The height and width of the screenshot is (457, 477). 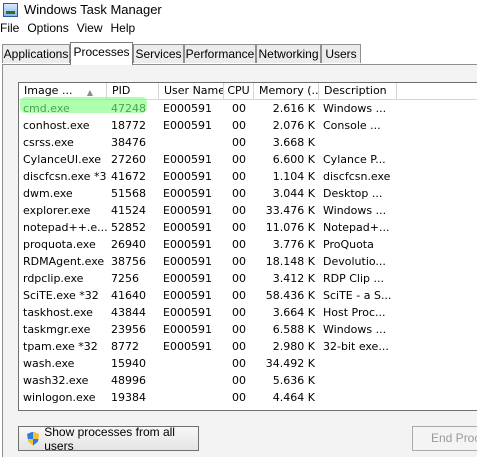 I want to click on menu-file: File, so click(x=13, y=28).